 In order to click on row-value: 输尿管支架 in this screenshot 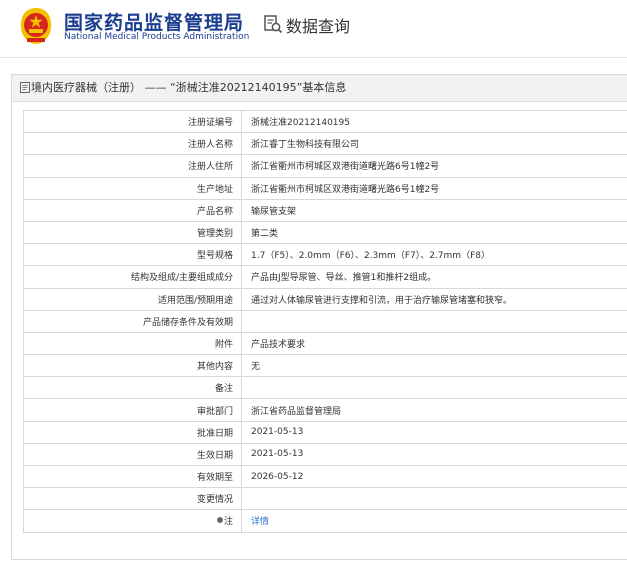, I will do `click(434, 210)`.